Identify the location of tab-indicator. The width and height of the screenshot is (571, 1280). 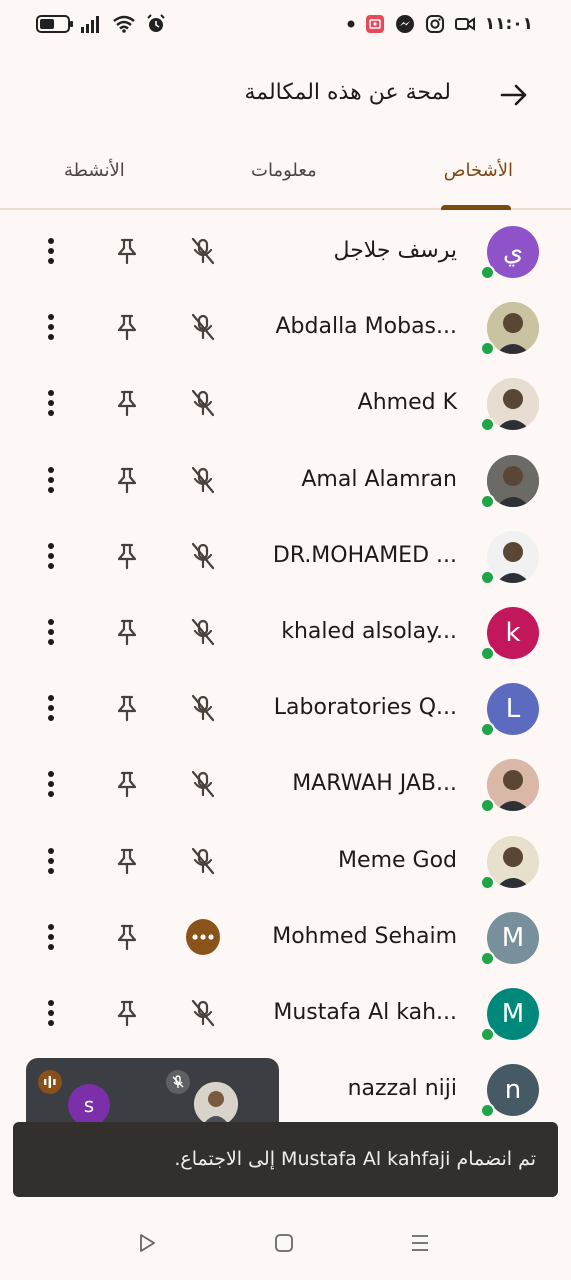
(476, 207).